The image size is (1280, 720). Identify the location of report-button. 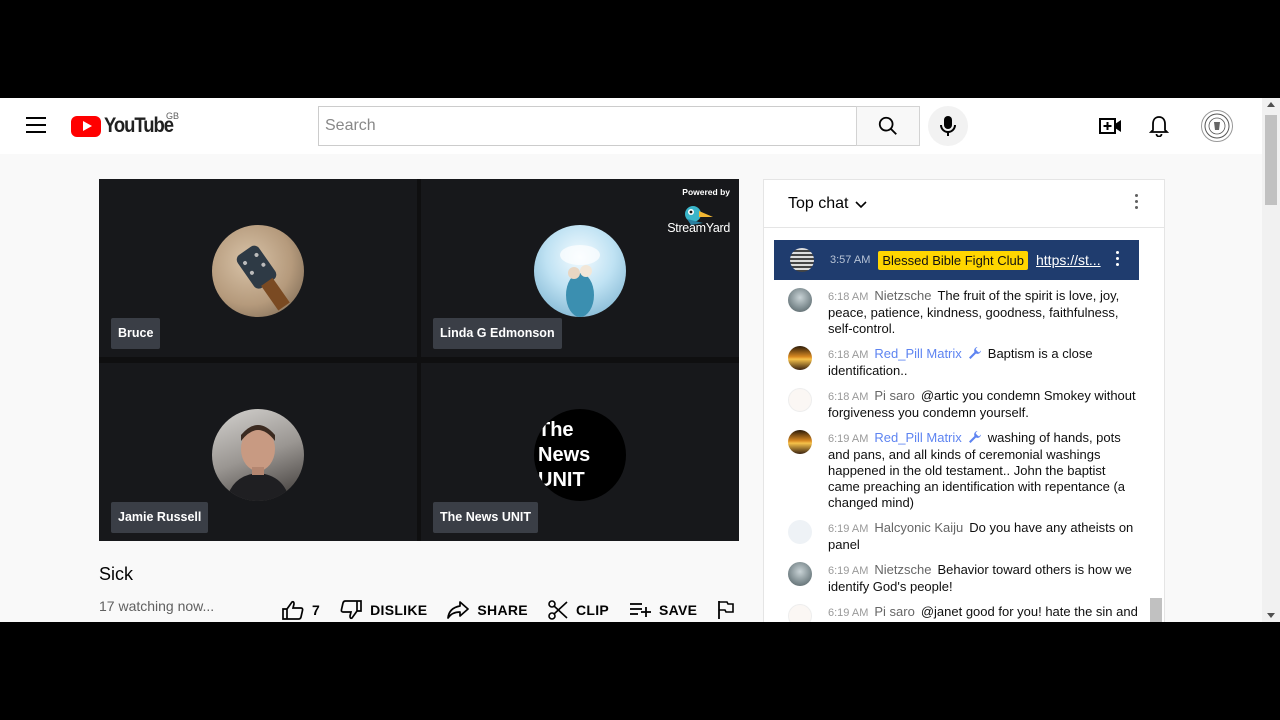
(730, 610).